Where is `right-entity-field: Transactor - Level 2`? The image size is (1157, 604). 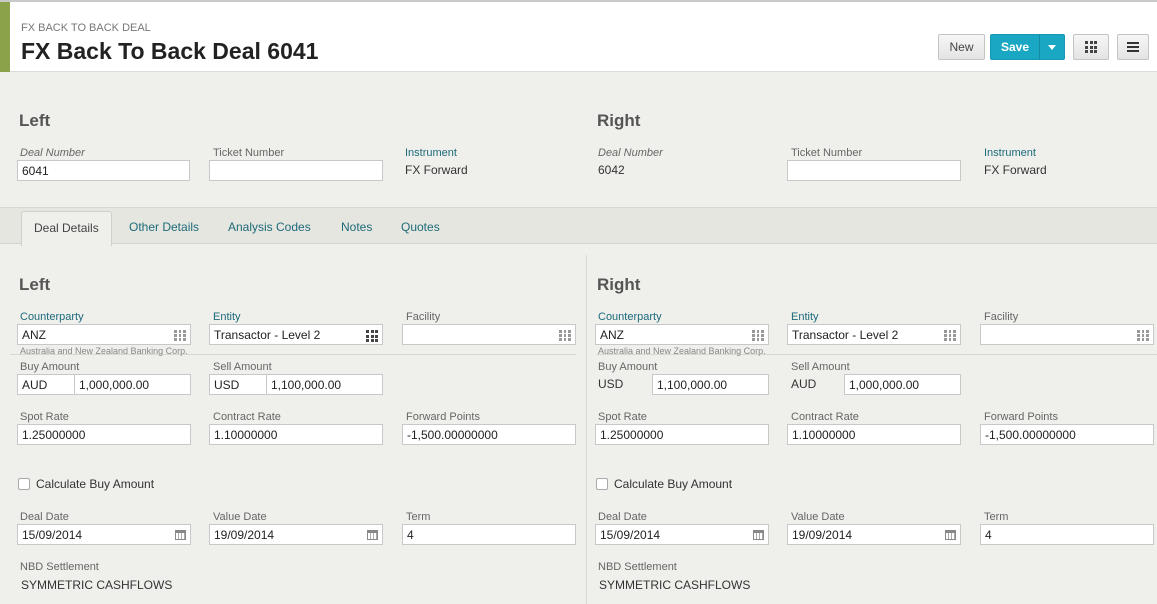
right-entity-field: Transactor - Level 2 is located at coordinates (874, 334).